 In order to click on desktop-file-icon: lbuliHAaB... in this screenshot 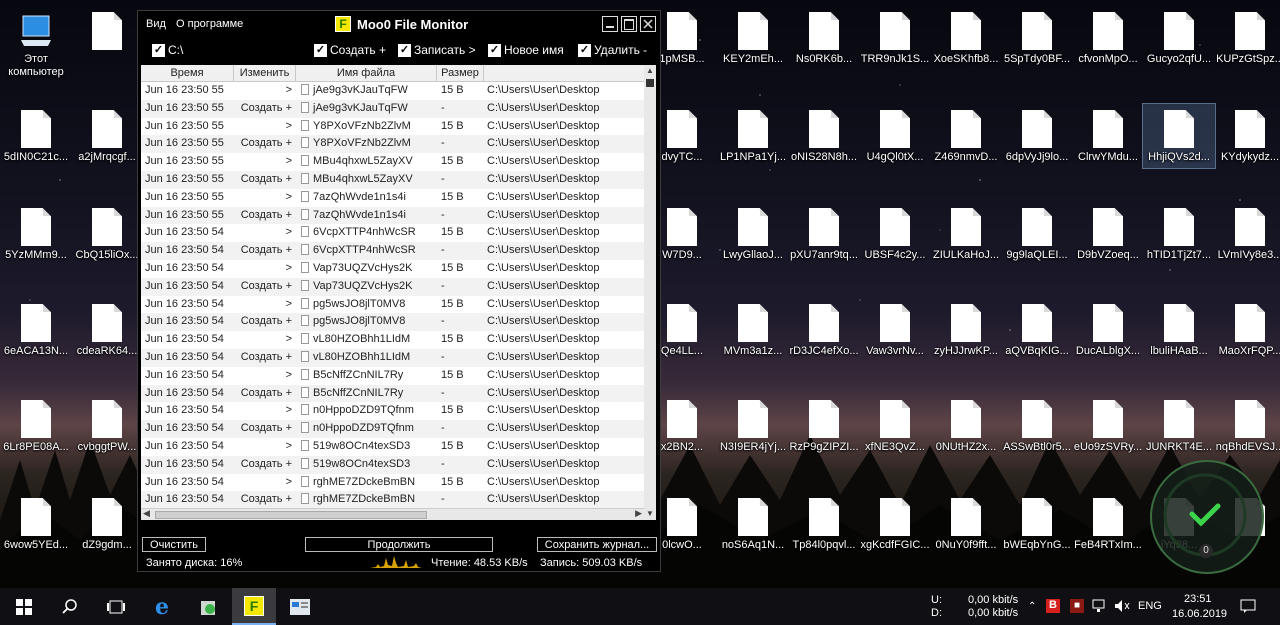, I will do `click(1179, 330)`.